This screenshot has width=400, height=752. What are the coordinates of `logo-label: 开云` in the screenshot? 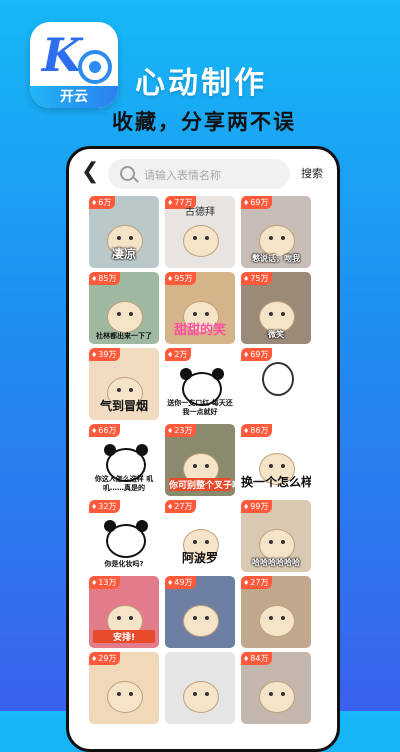 It's located at (74, 97).